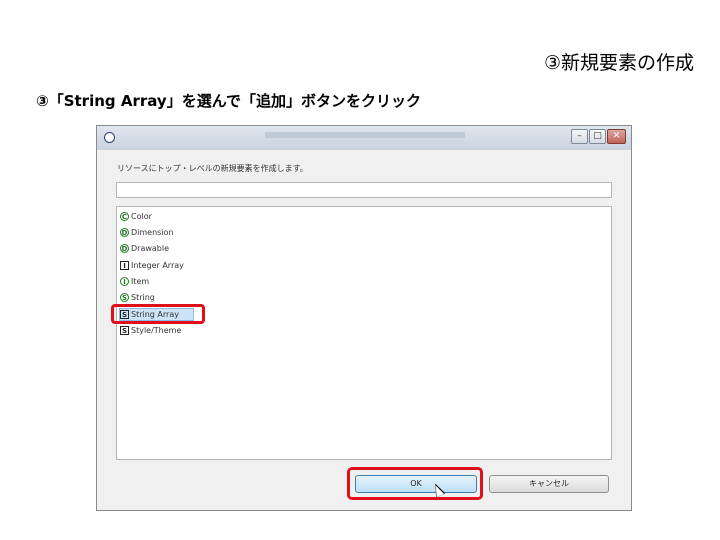  I want to click on list-item-label: String, so click(143, 297).